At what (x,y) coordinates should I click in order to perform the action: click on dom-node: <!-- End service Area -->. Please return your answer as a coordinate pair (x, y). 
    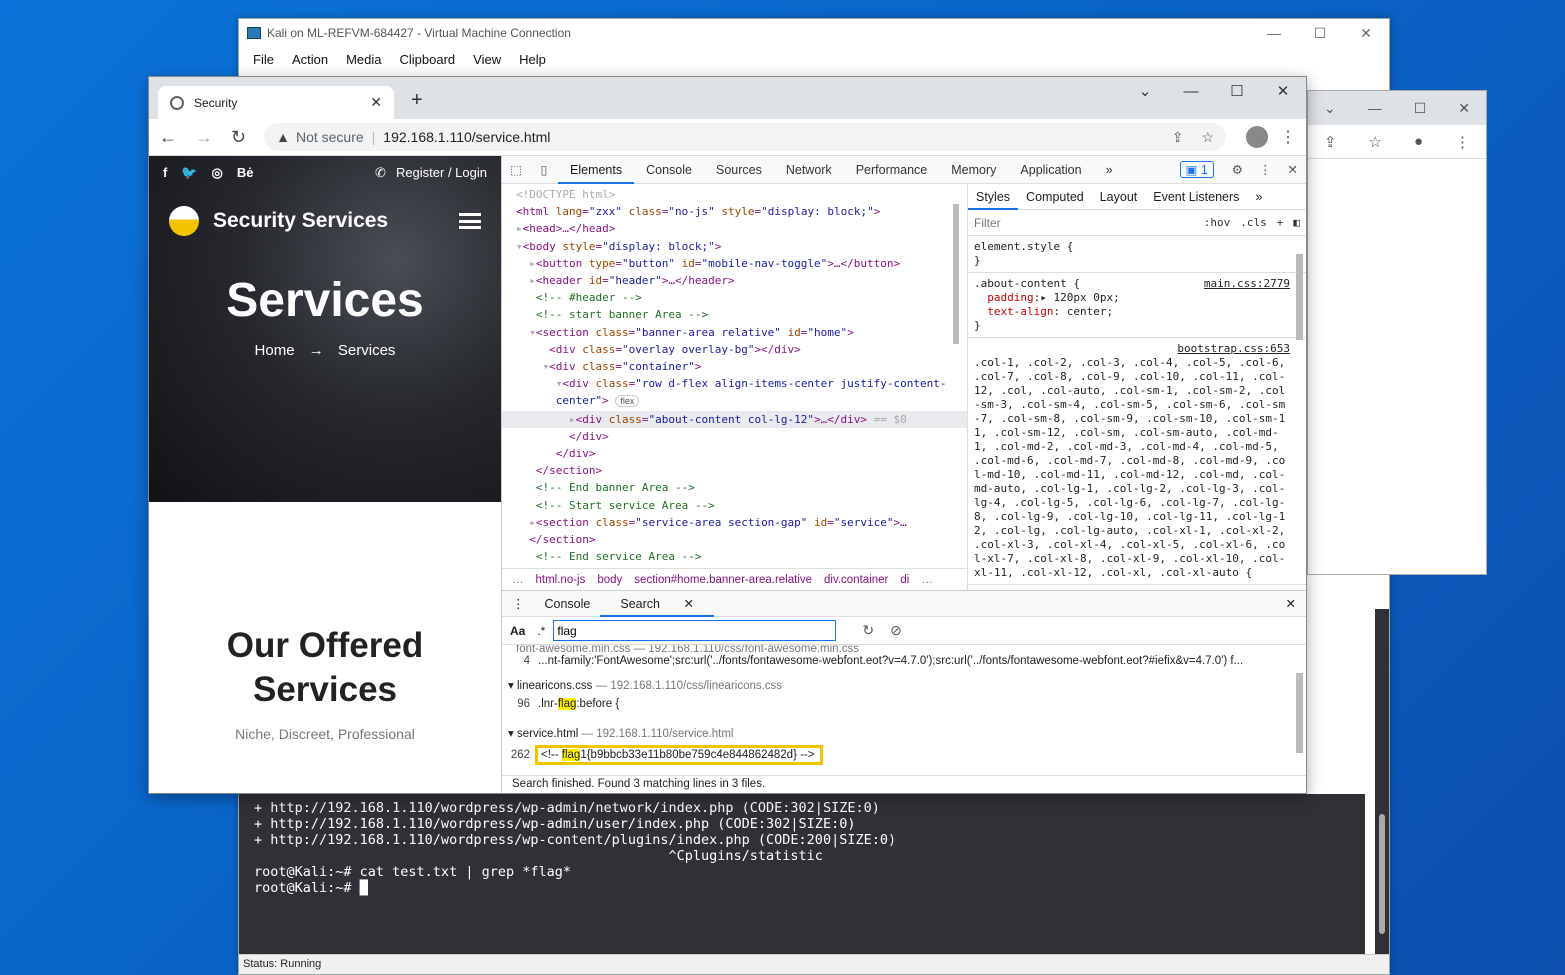
    Looking at the image, I should click on (734, 556).